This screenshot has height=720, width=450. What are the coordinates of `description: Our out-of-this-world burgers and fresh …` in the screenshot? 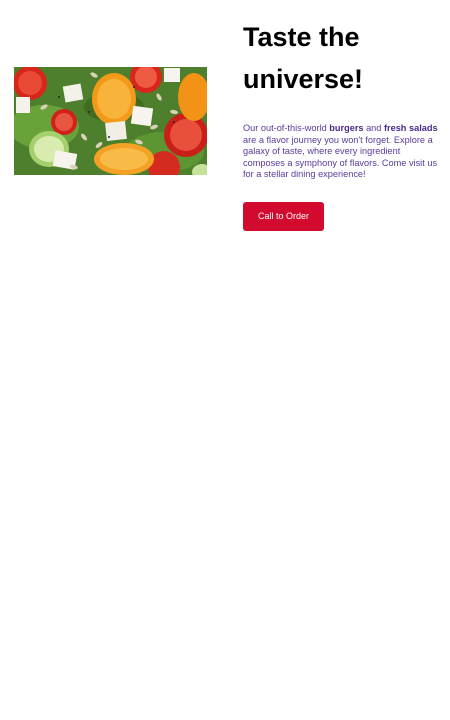 It's located at (340, 152).